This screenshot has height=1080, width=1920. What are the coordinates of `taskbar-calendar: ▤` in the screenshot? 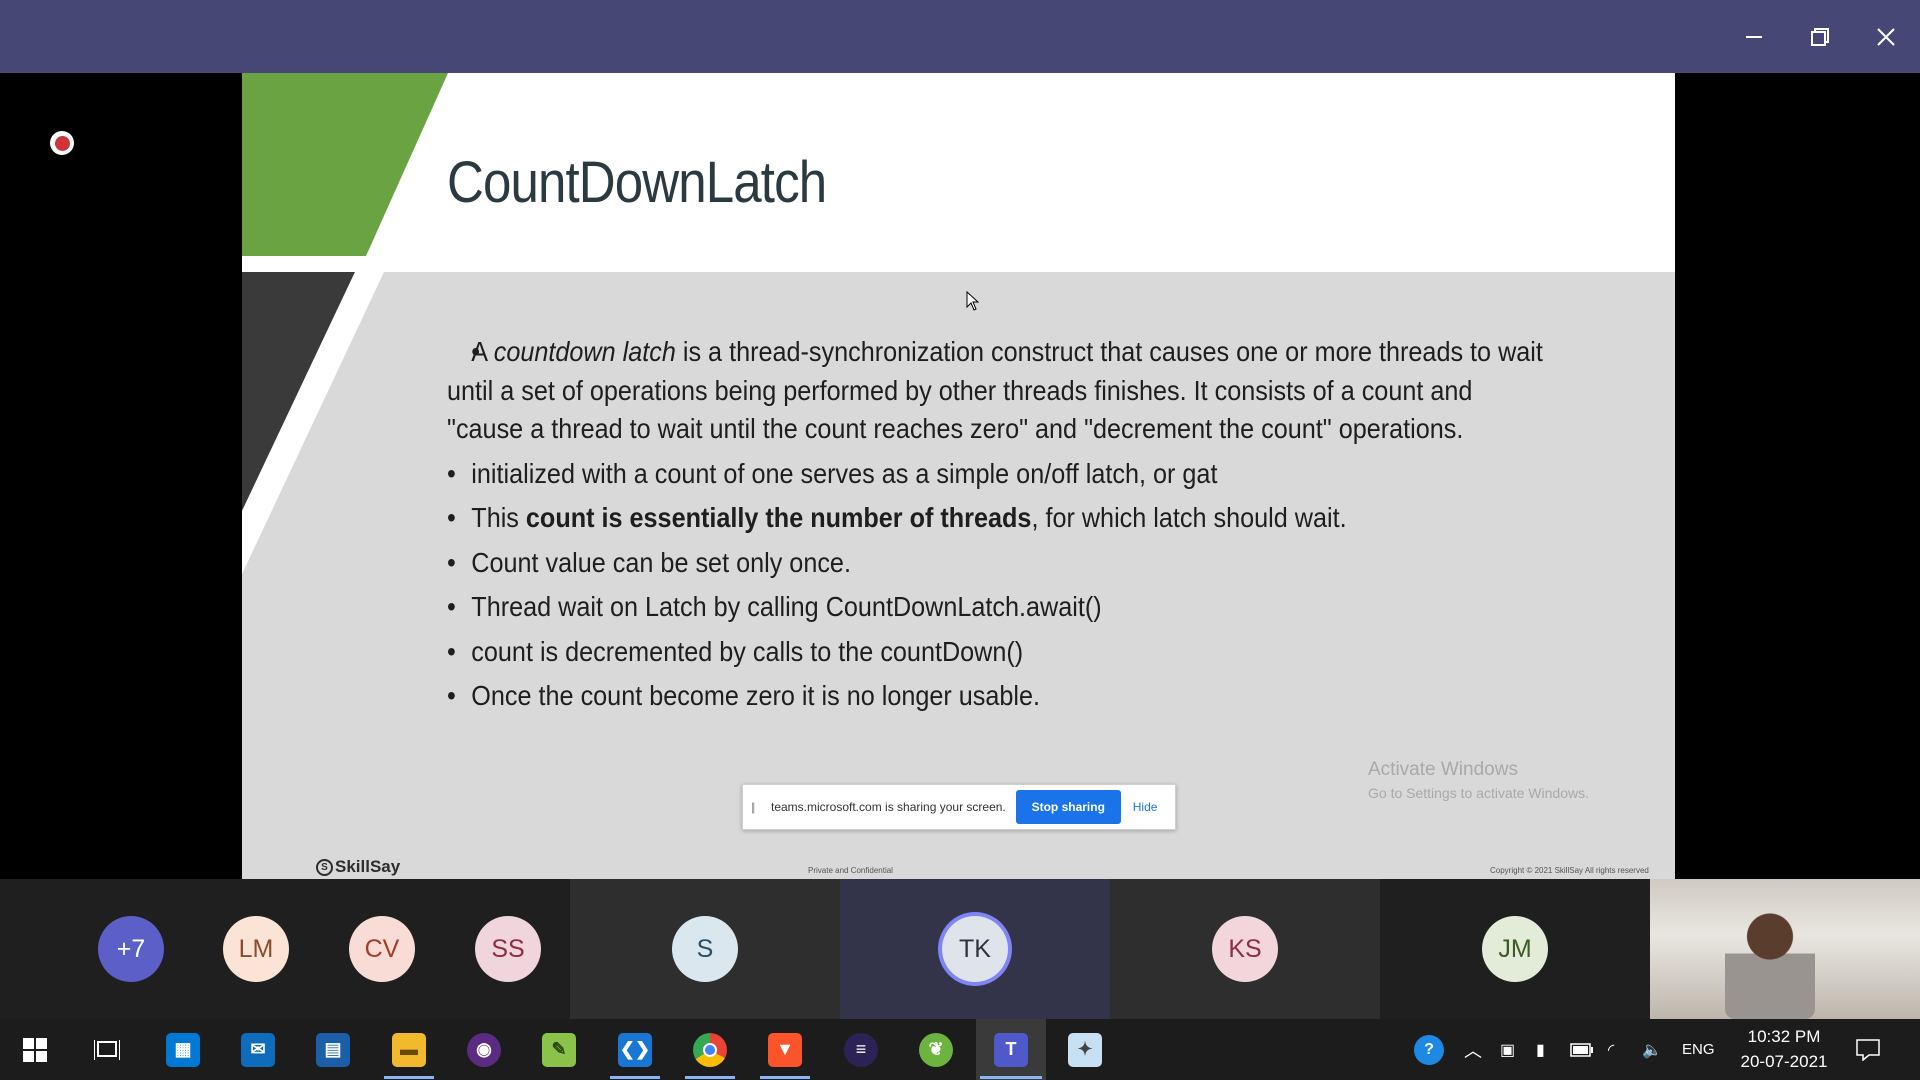 It's located at (333, 1049).